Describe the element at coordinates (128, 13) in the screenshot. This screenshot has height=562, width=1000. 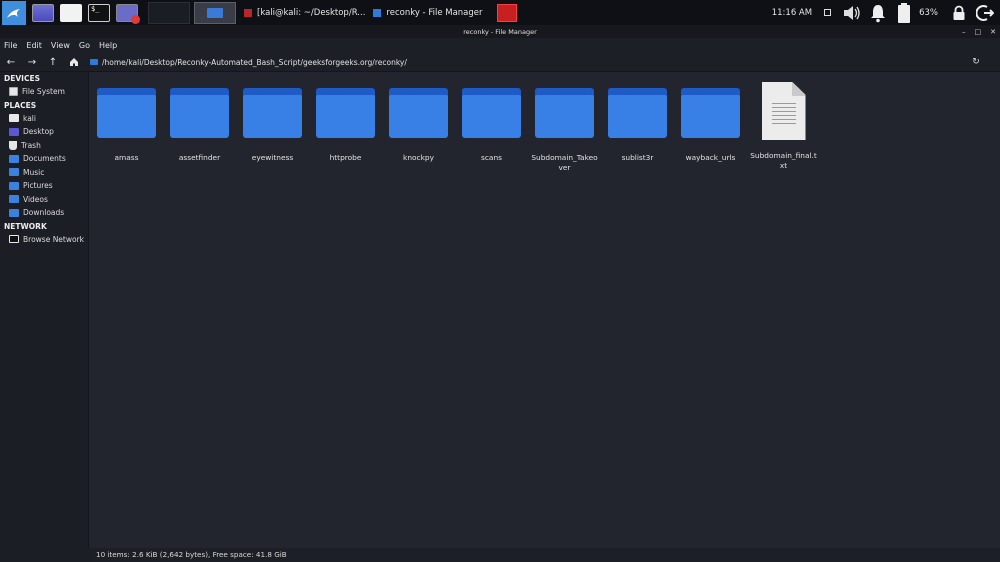
I see `recorder-launcher` at that location.